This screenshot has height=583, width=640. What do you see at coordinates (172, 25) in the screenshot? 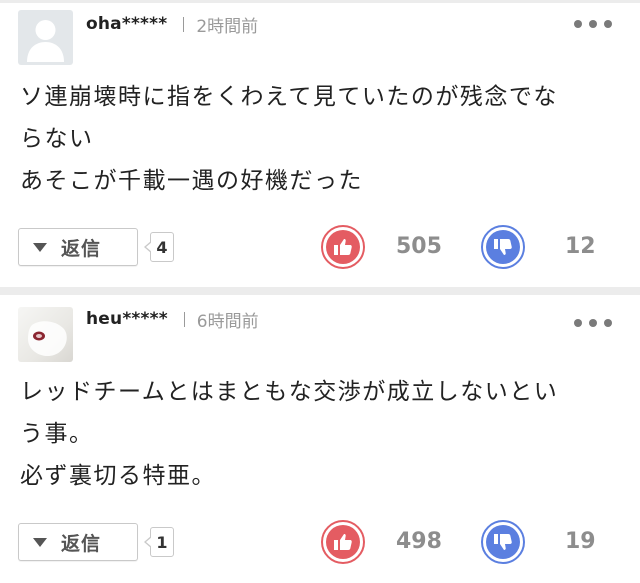
I see `comment-header: oha***** 2時間前` at bounding box center [172, 25].